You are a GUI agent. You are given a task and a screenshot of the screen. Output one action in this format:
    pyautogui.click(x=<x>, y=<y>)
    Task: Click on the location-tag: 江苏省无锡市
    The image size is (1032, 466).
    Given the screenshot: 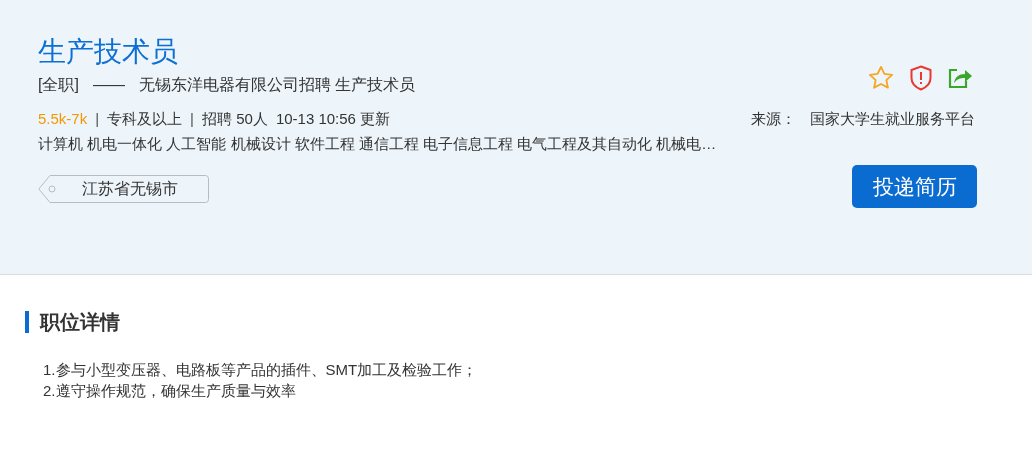 What is the action you would take?
    pyautogui.click(x=123, y=189)
    